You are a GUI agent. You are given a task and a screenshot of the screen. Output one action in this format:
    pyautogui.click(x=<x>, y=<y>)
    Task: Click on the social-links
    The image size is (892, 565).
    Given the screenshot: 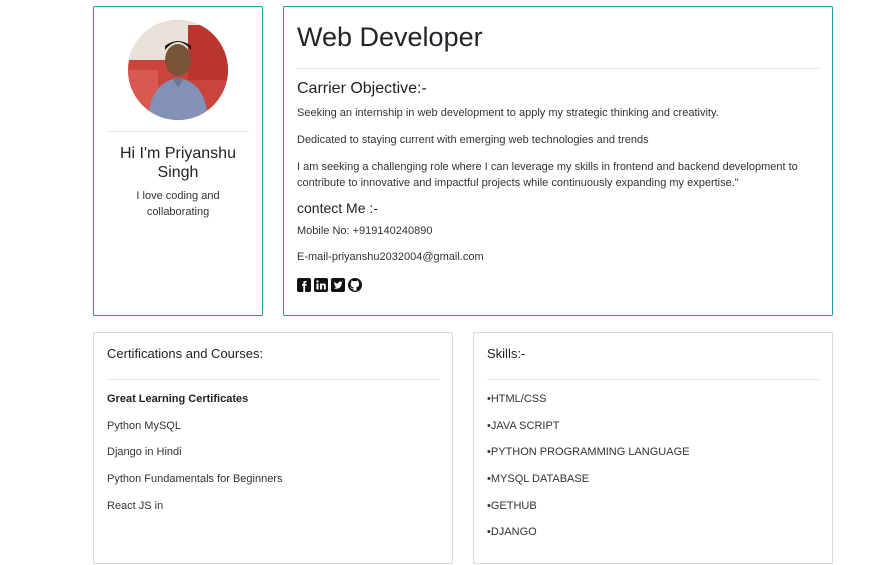 What is the action you would take?
    pyautogui.click(x=329, y=285)
    